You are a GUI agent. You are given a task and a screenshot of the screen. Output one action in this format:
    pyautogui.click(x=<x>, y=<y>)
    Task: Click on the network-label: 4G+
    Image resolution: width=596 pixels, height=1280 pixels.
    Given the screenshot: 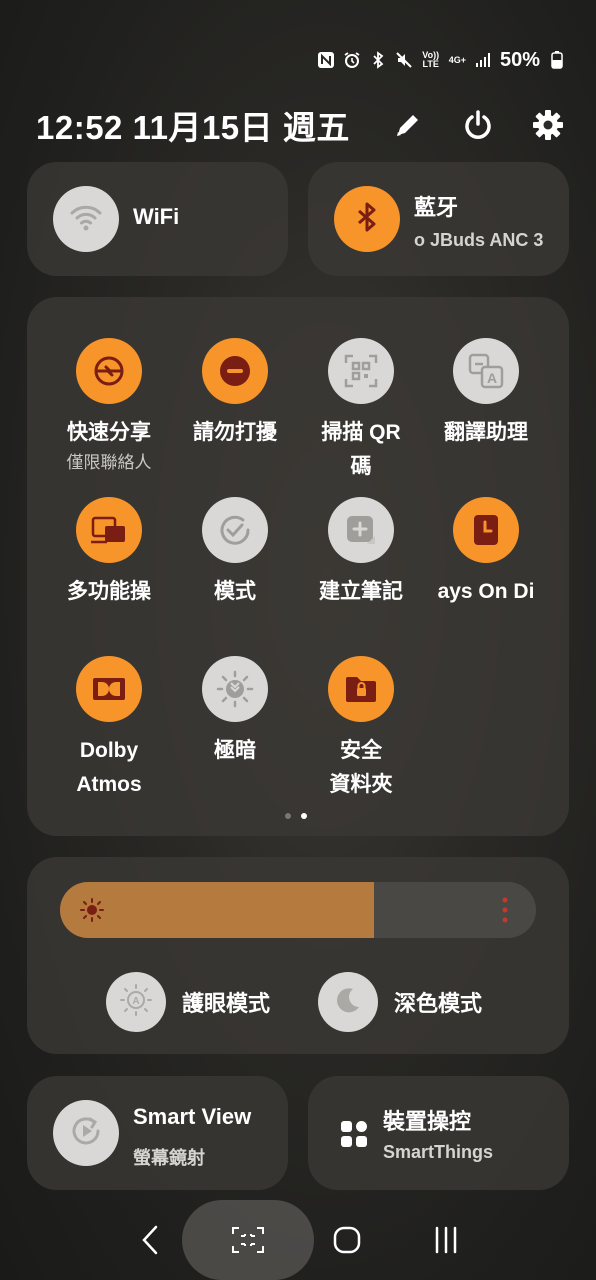 What is the action you would take?
    pyautogui.click(x=457, y=59)
    